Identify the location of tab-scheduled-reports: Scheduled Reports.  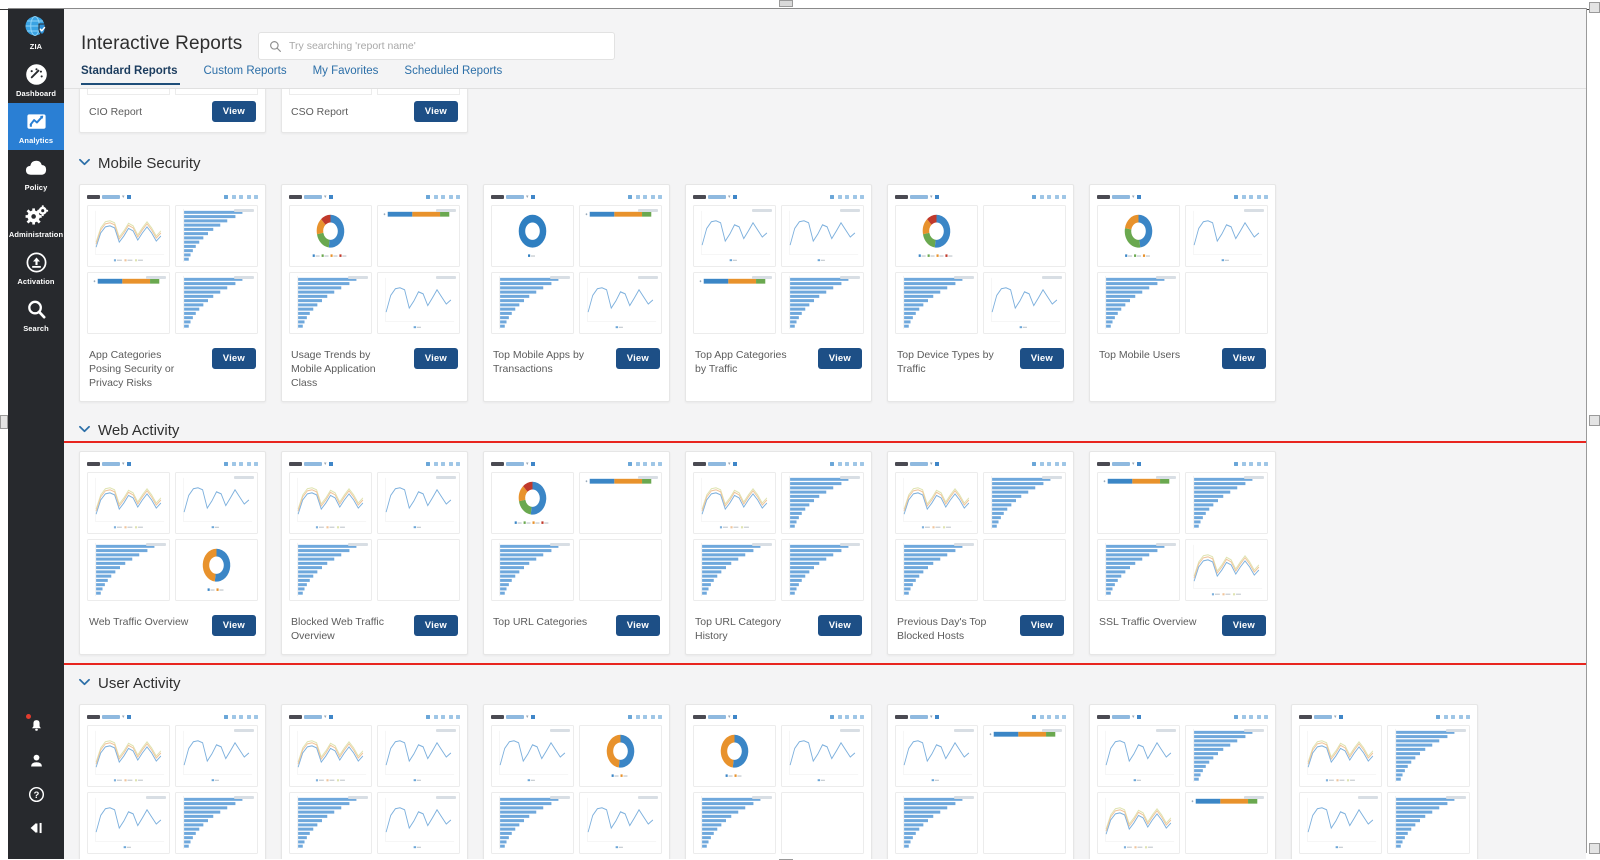
(460, 75).